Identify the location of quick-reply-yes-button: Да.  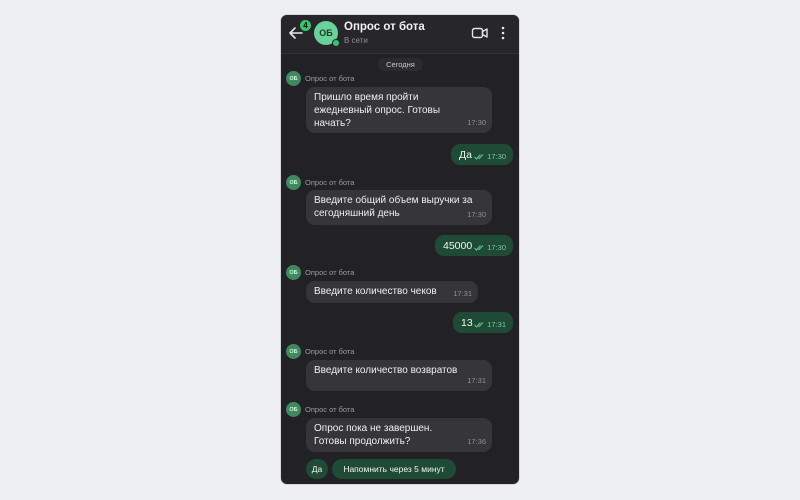
(317, 469).